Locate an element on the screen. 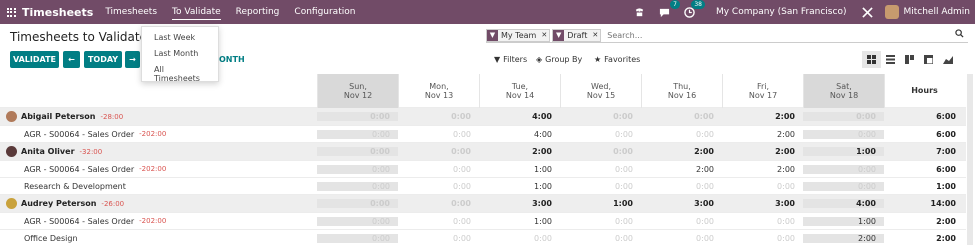  phone-icon is located at coordinates (640, 12).